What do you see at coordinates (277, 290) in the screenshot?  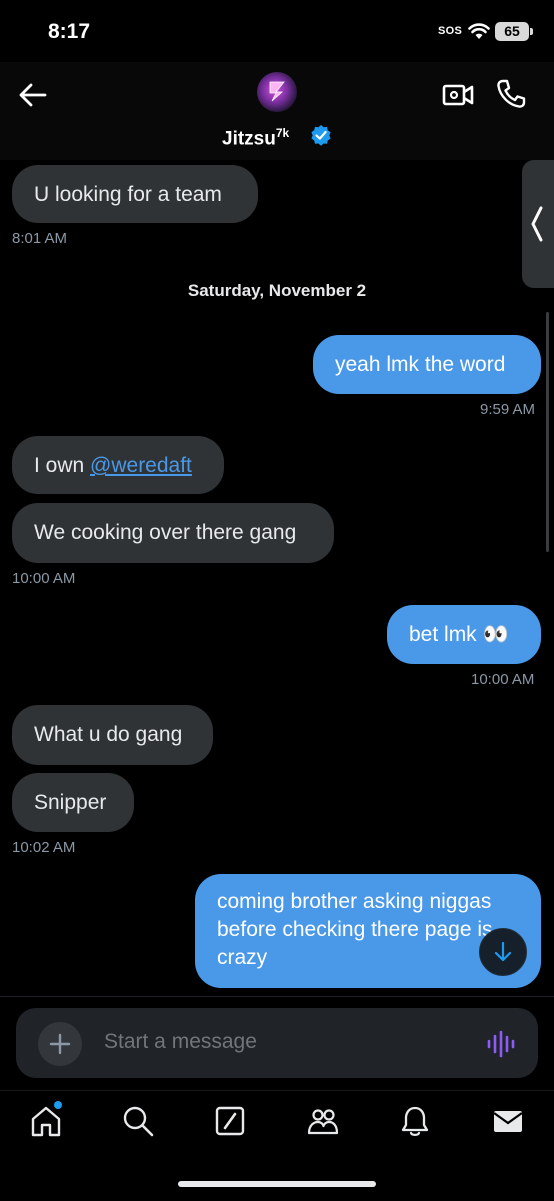 I see `date-separator: Saturday, November 2` at bounding box center [277, 290].